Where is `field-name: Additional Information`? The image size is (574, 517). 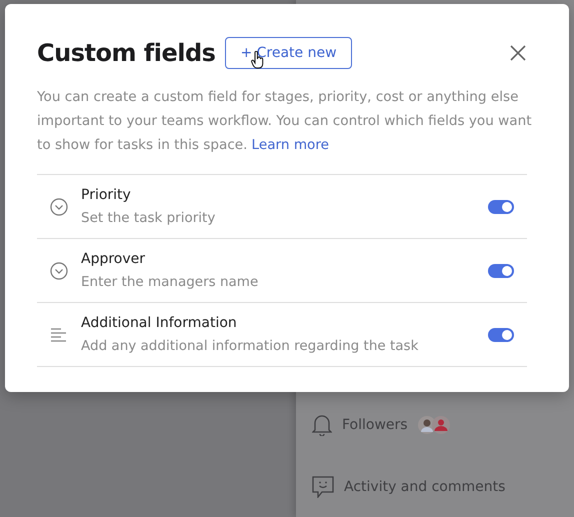 field-name: Additional Information is located at coordinates (159, 323).